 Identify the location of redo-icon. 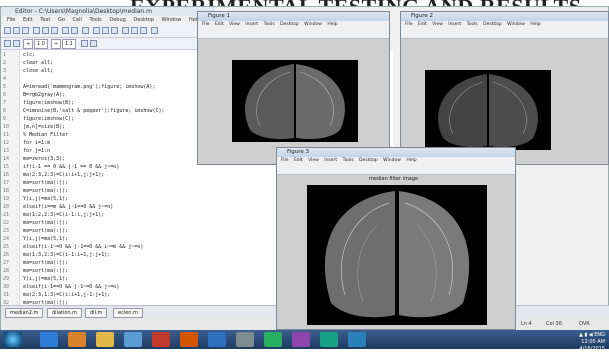
(74, 30).